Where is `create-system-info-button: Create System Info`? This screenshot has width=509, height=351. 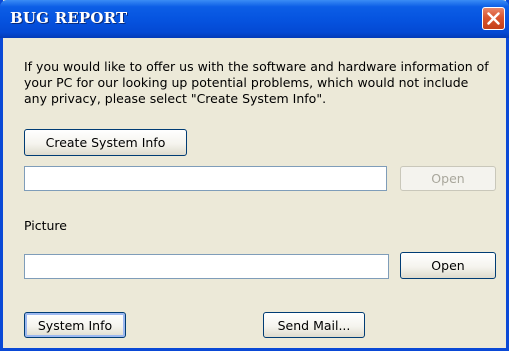 create-system-info-button: Create System Info is located at coordinates (105, 142).